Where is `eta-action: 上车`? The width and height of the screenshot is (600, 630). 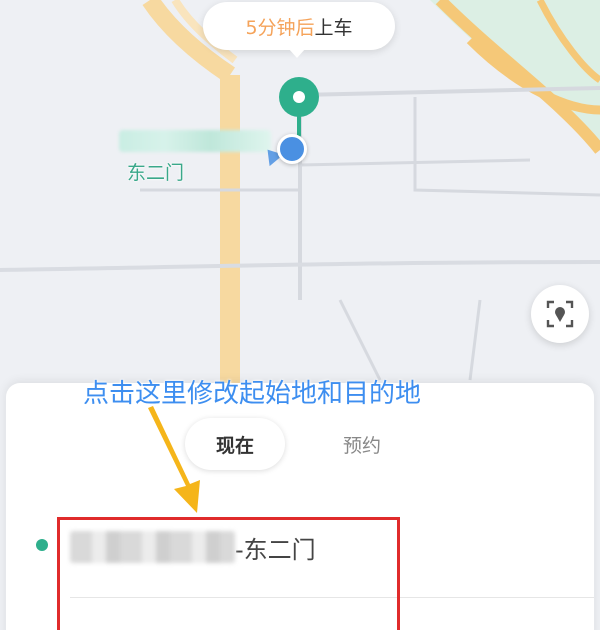 eta-action: 上车 is located at coordinates (333, 27).